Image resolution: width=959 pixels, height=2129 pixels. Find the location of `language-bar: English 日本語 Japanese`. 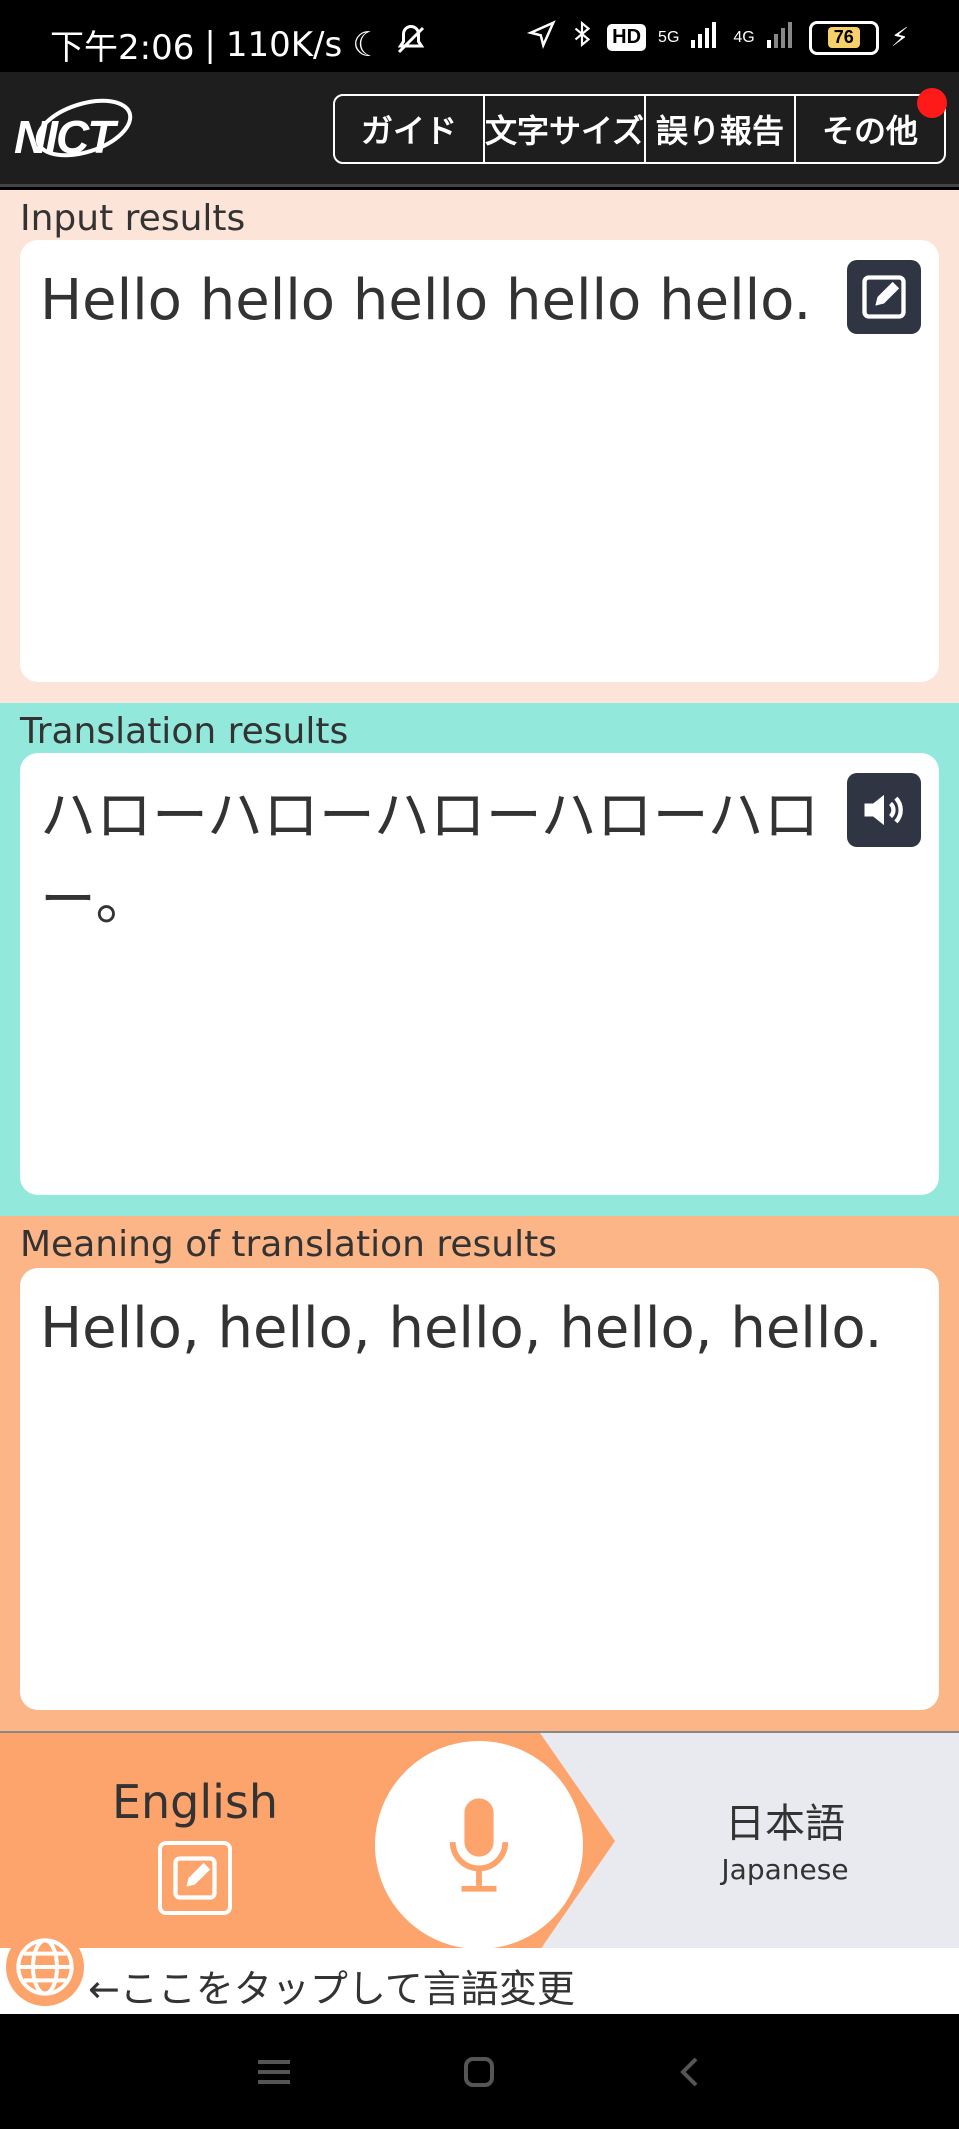

language-bar: English 日本語 Japanese is located at coordinates (479, 1839).